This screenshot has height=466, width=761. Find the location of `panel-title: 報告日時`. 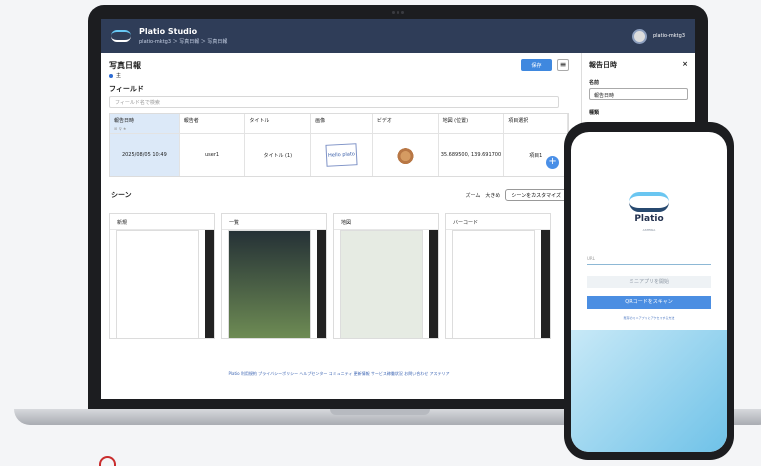

panel-title: 報告日時 is located at coordinates (603, 65).